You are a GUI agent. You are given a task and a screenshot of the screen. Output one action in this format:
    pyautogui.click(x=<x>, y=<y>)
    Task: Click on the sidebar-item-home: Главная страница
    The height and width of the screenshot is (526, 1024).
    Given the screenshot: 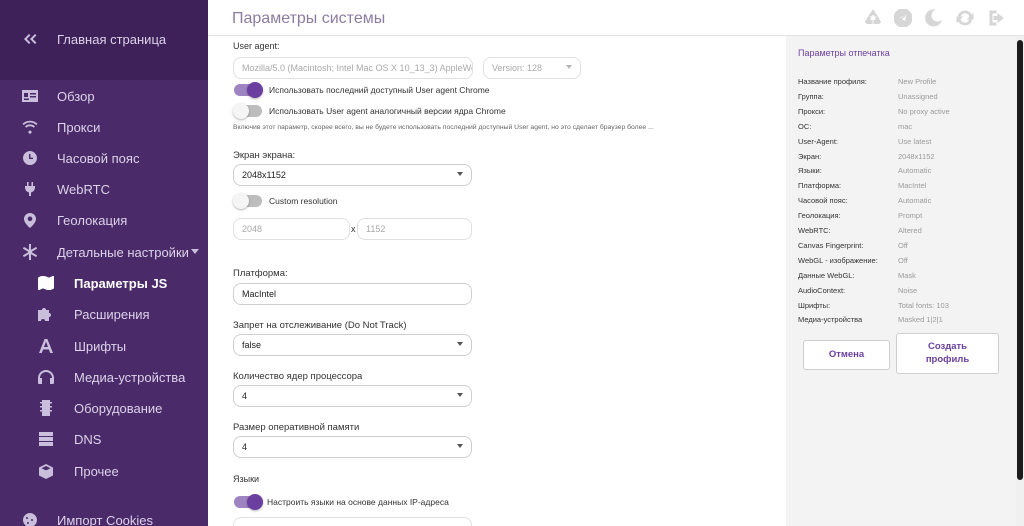 What is the action you would take?
    pyautogui.click(x=104, y=39)
    